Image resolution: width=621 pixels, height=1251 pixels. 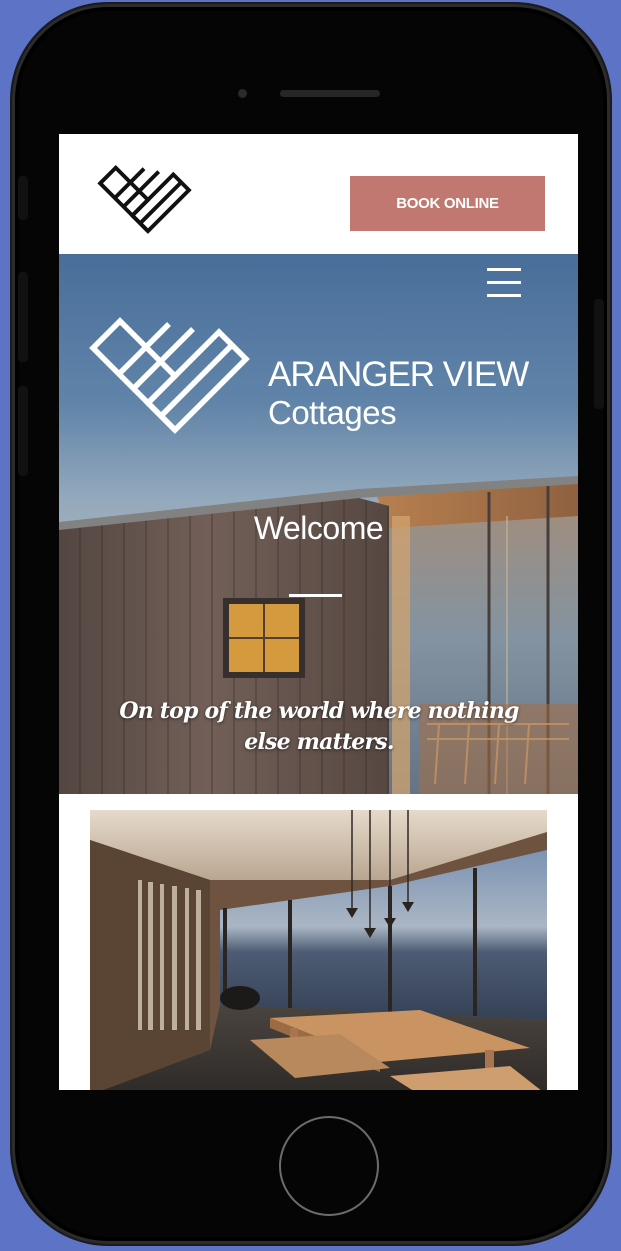 What do you see at coordinates (447, 203) in the screenshot?
I see `book-online-button: BOOK ONLINE` at bounding box center [447, 203].